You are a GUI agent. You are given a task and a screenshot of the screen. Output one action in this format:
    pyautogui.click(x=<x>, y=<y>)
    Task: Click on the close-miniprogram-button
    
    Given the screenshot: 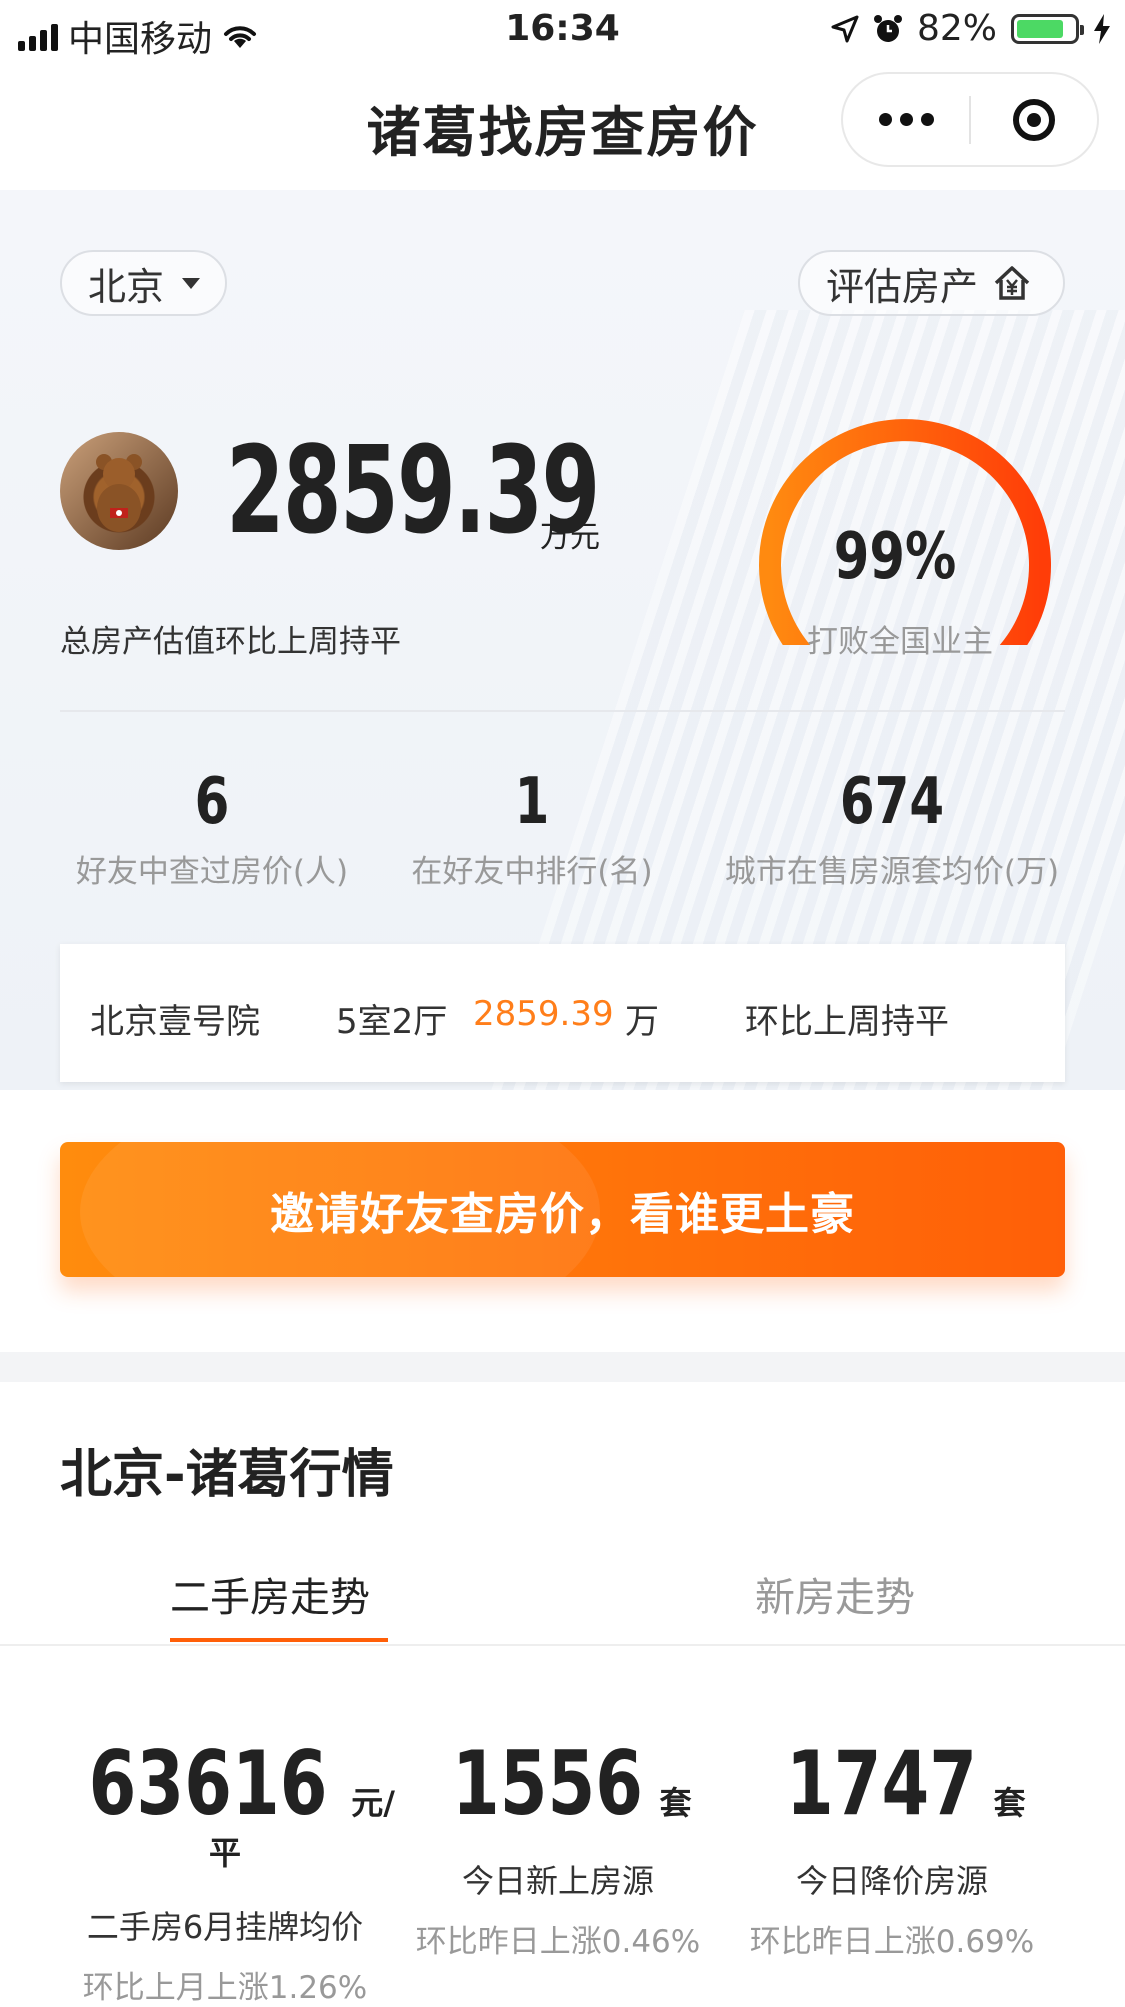 What is the action you would take?
    pyautogui.click(x=1034, y=119)
    